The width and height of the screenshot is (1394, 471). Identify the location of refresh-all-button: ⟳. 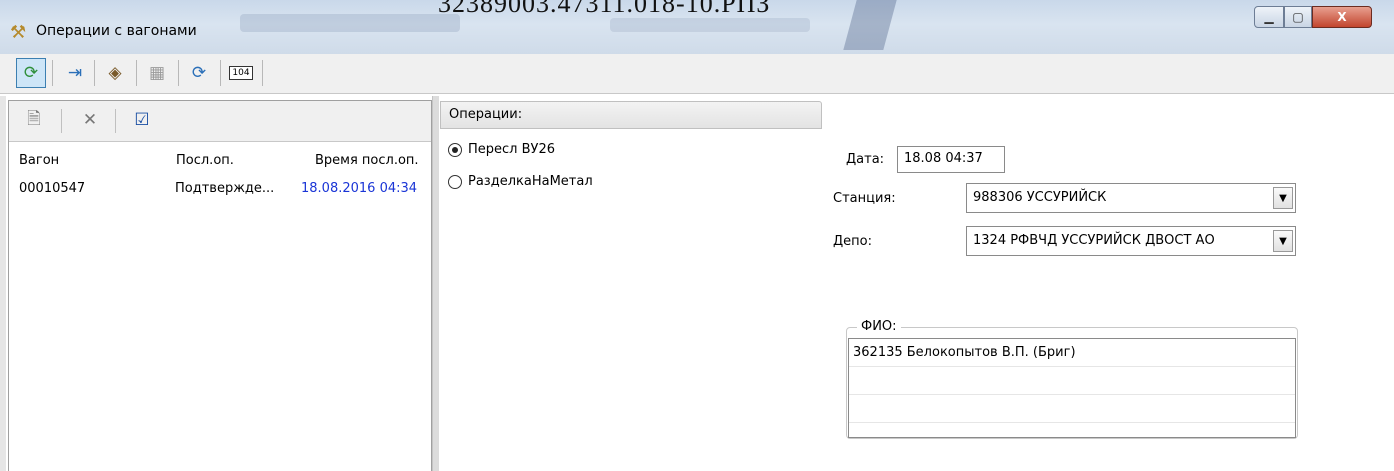
(199, 73).